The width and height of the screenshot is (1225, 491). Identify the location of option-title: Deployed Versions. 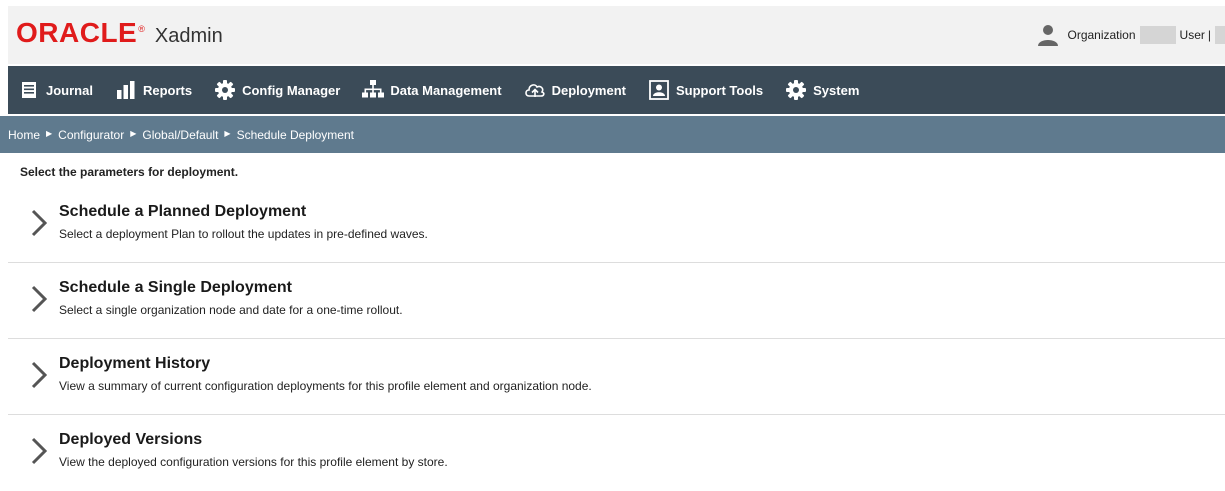
(131, 439).